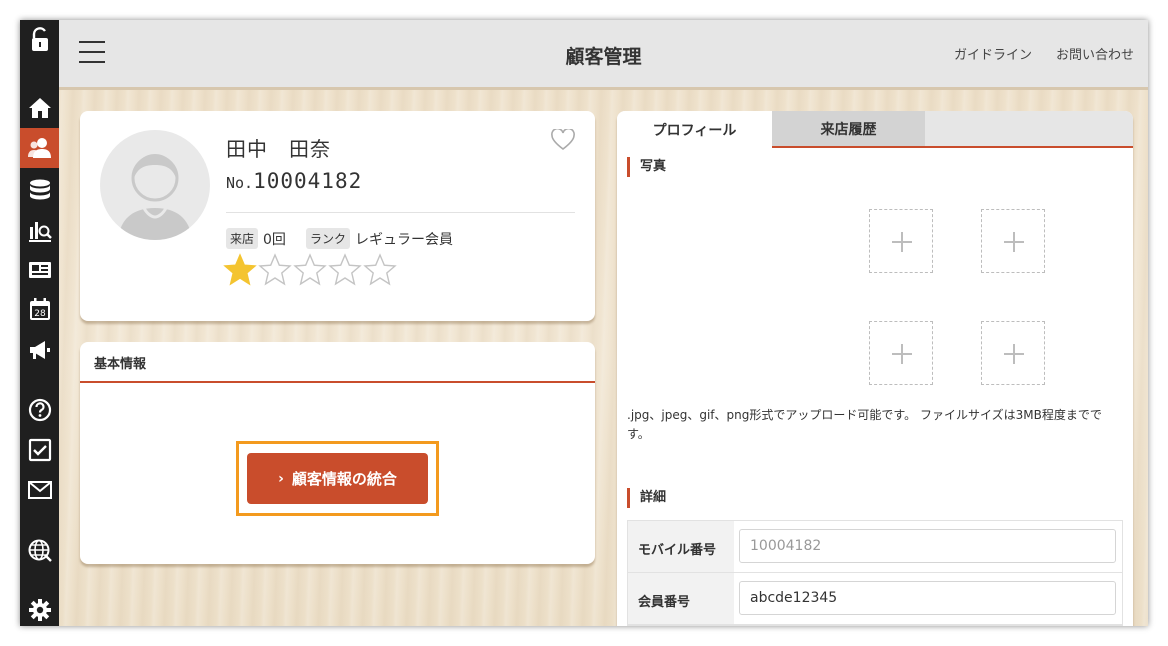 The width and height of the screenshot is (1168, 646). I want to click on customer-card: 田中 田奈 No.10004182 来店 0回 ランク レギュラー会員, so click(337, 216).